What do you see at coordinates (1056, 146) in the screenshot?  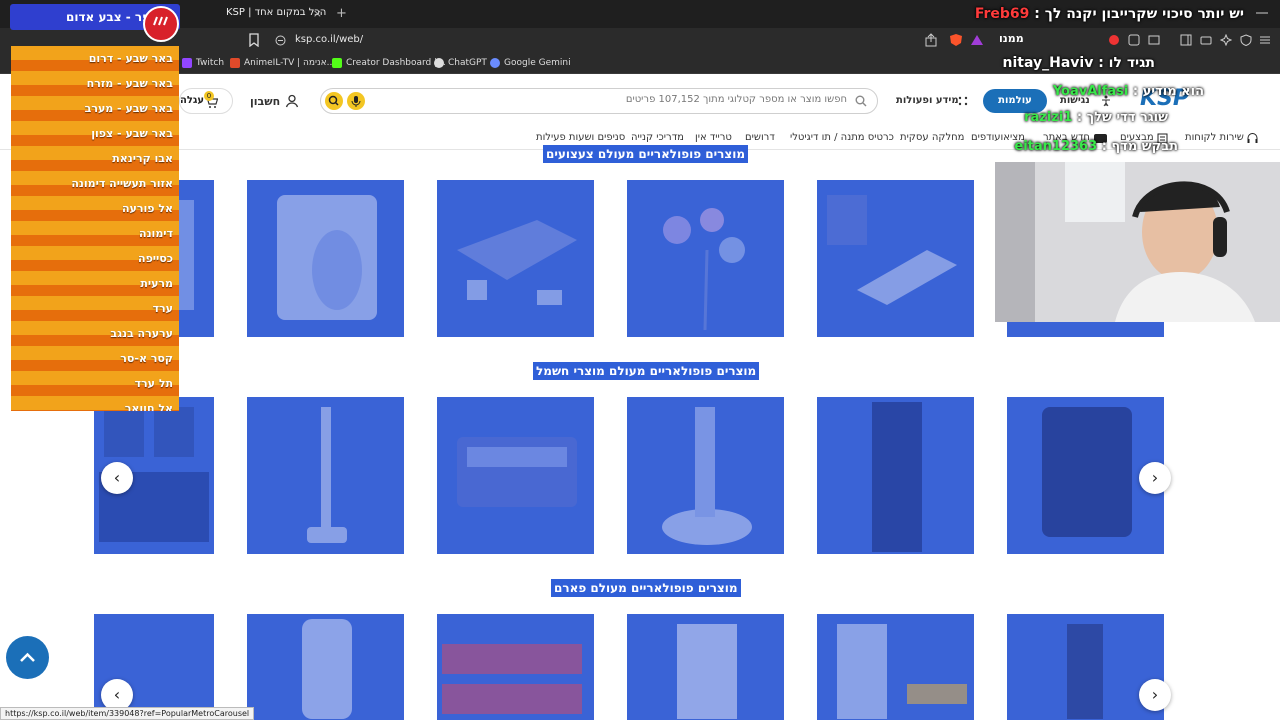 I see `chat-user: eitan12363` at bounding box center [1056, 146].